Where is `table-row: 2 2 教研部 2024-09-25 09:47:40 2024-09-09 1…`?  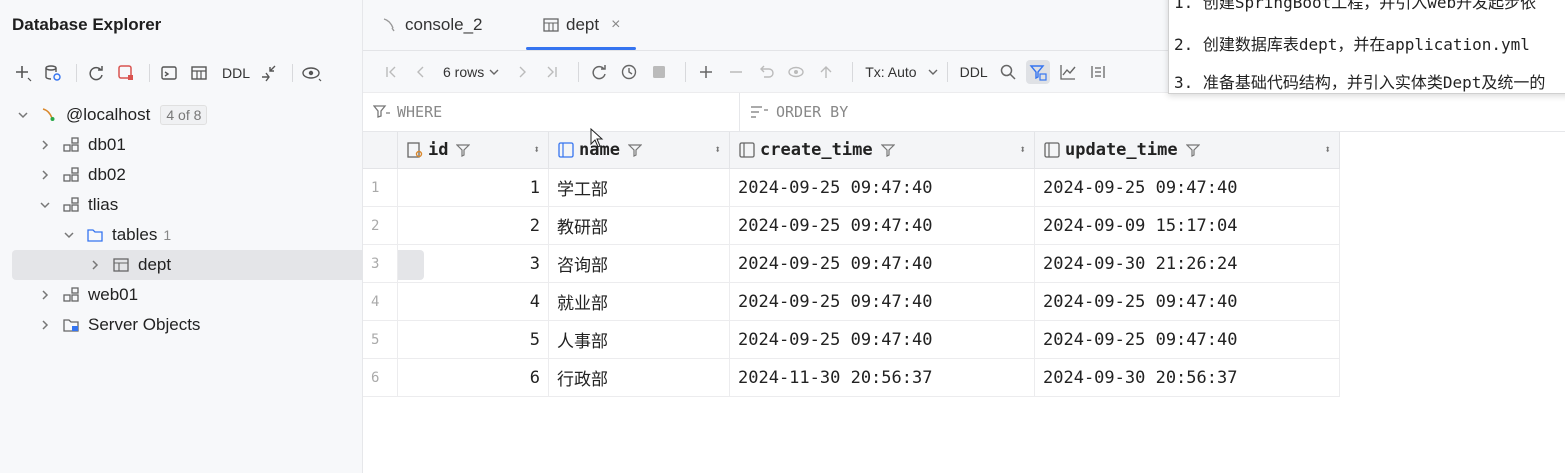
table-row: 2 2 教研部 2024-09-25 09:47:40 2024-09-09 1… is located at coordinates (851, 225).